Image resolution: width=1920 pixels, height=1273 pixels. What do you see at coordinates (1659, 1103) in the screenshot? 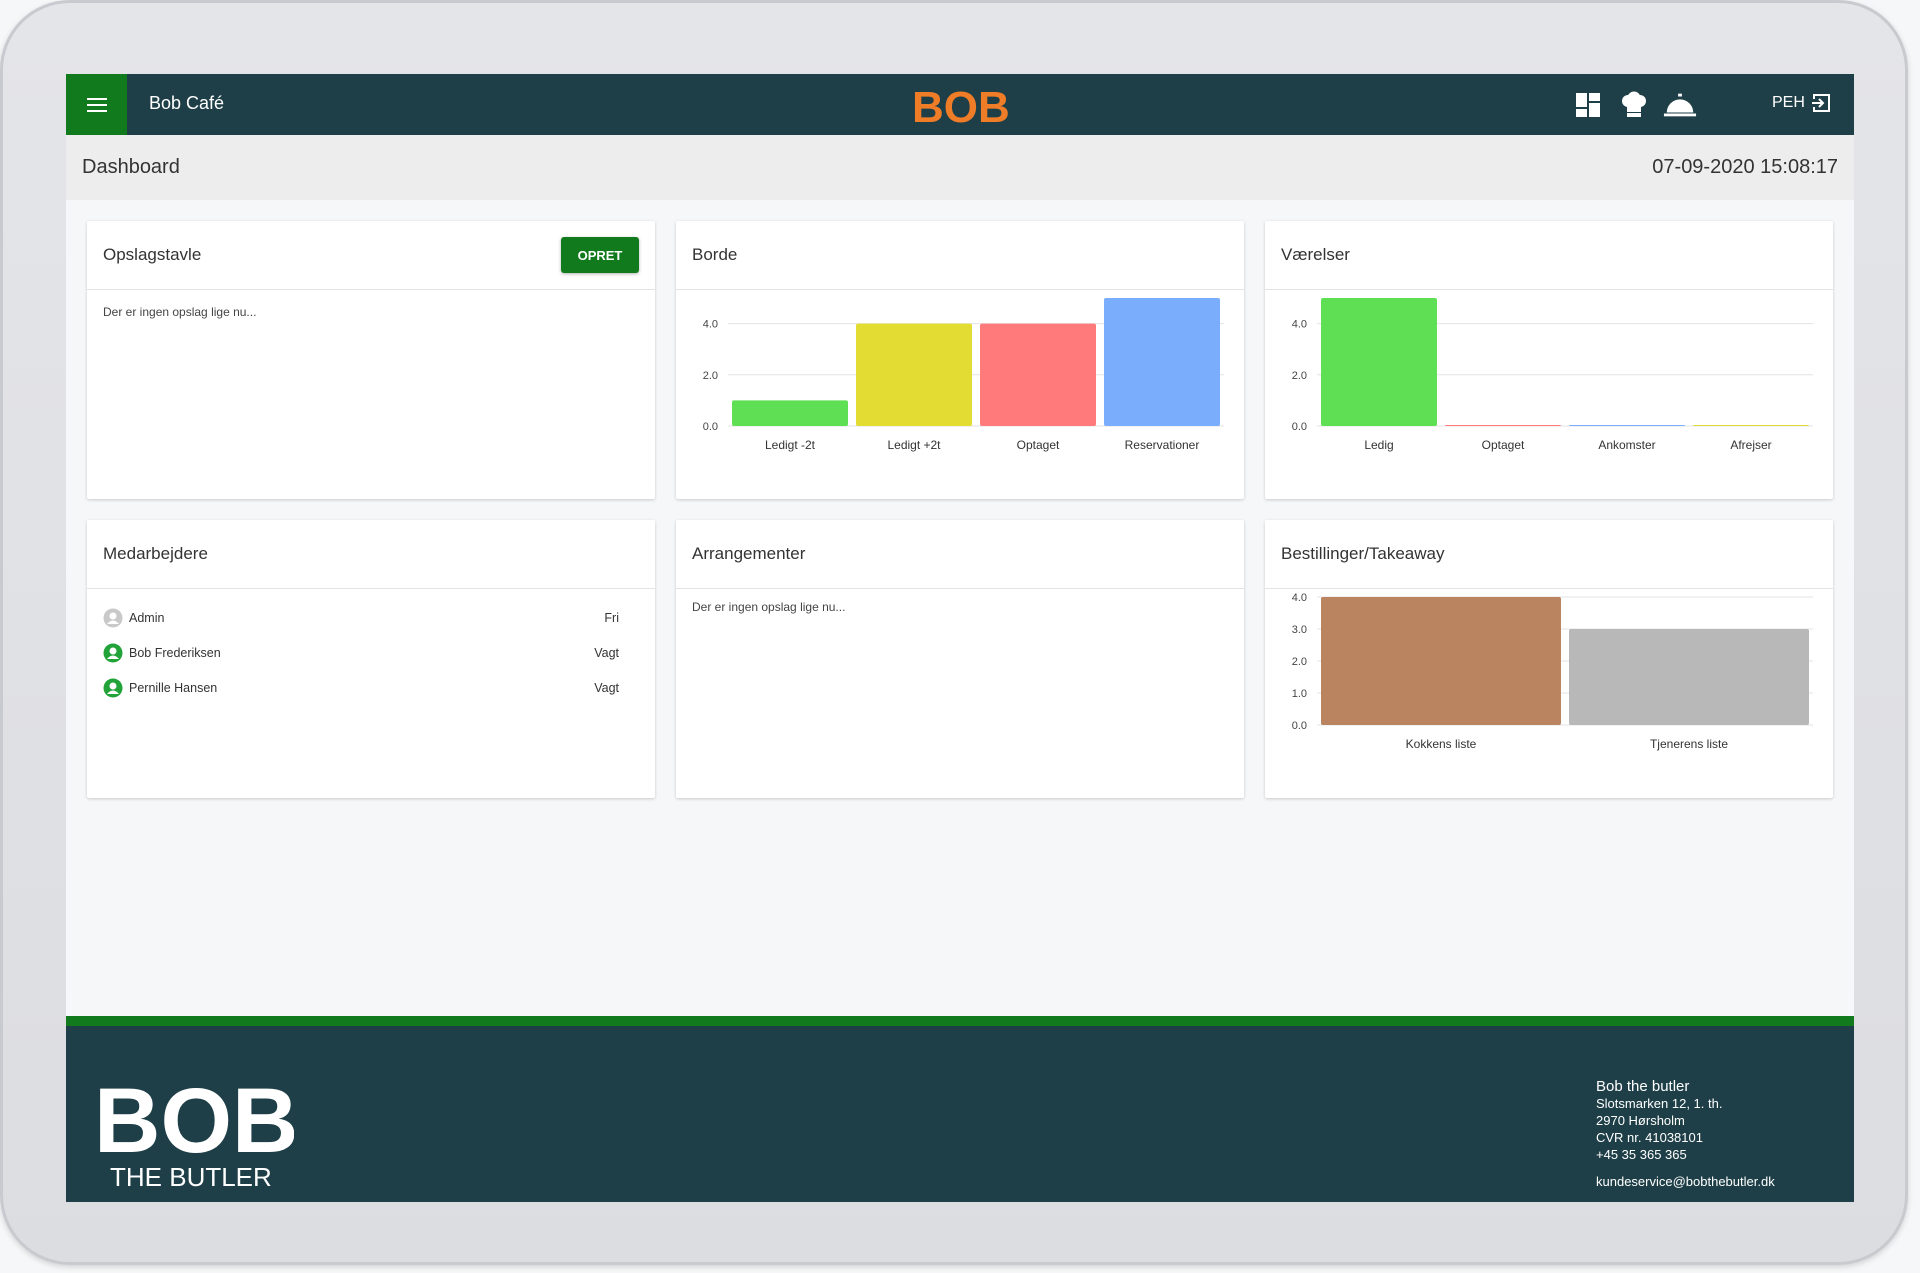
I see `company-address-line1: Slotsmarken 12, 1. th.` at bounding box center [1659, 1103].